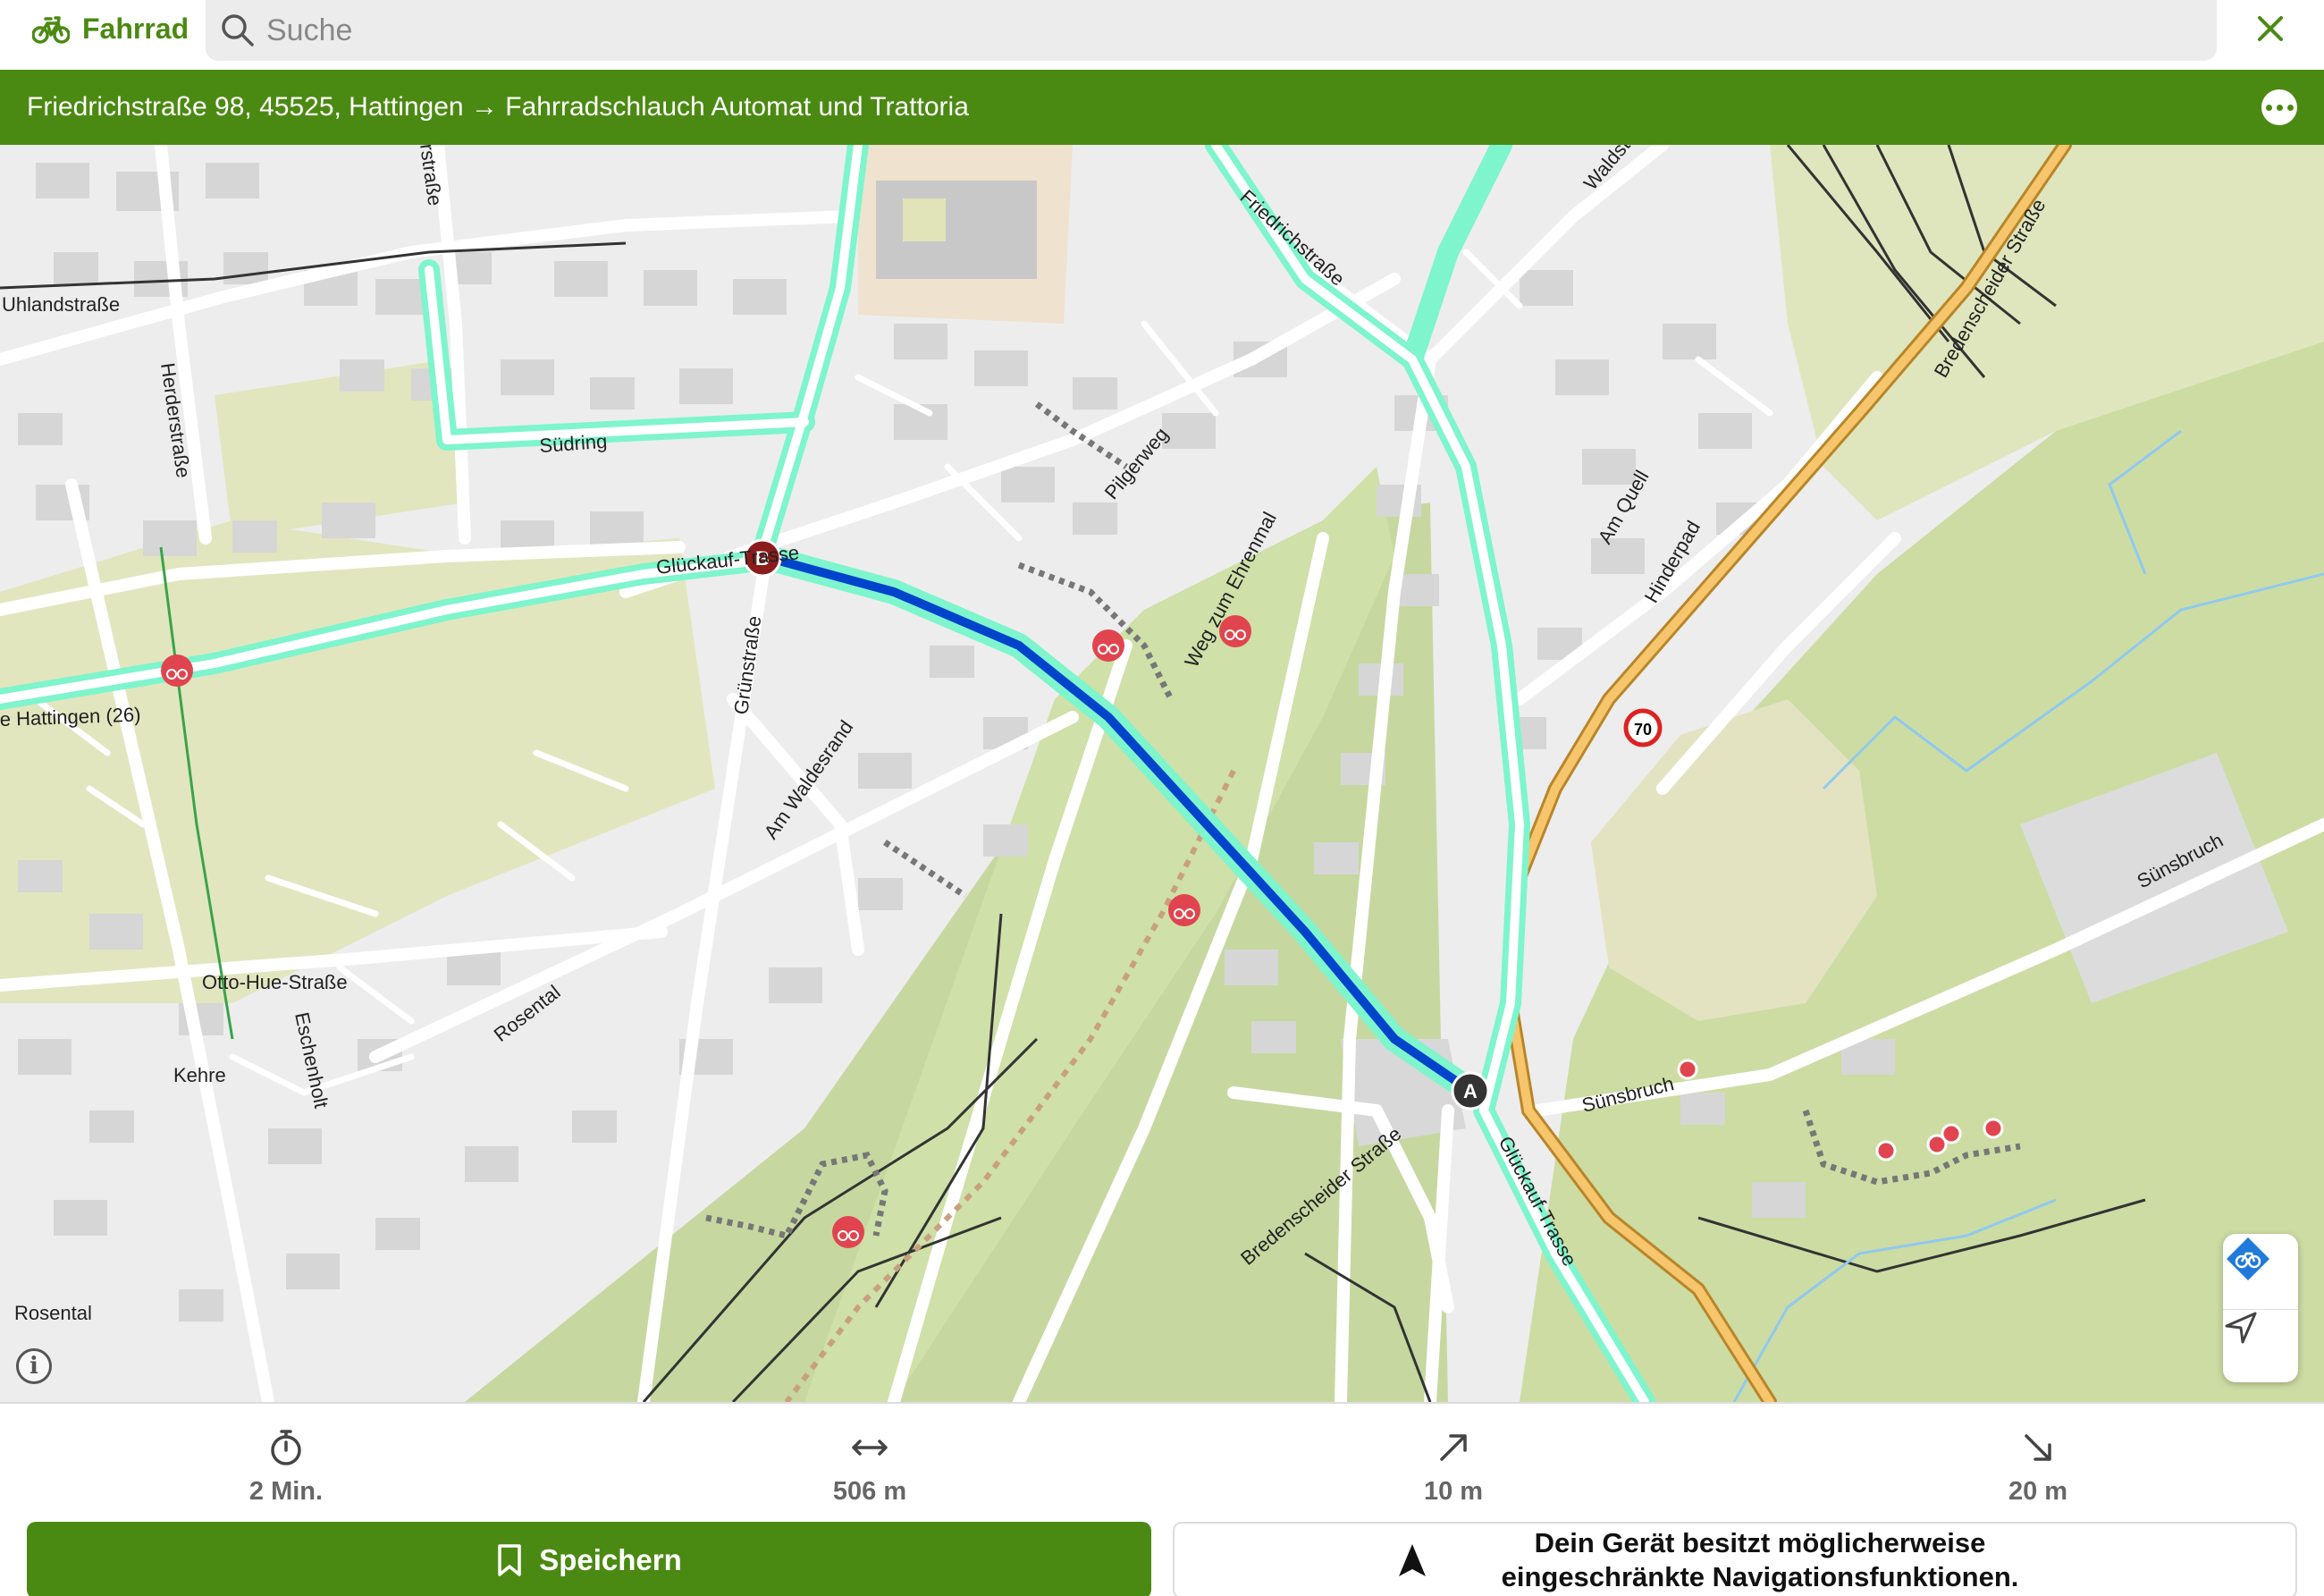 The height and width of the screenshot is (1596, 2324). What do you see at coordinates (870, 1448) in the screenshot?
I see `distance-arrows-icon` at bounding box center [870, 1448].